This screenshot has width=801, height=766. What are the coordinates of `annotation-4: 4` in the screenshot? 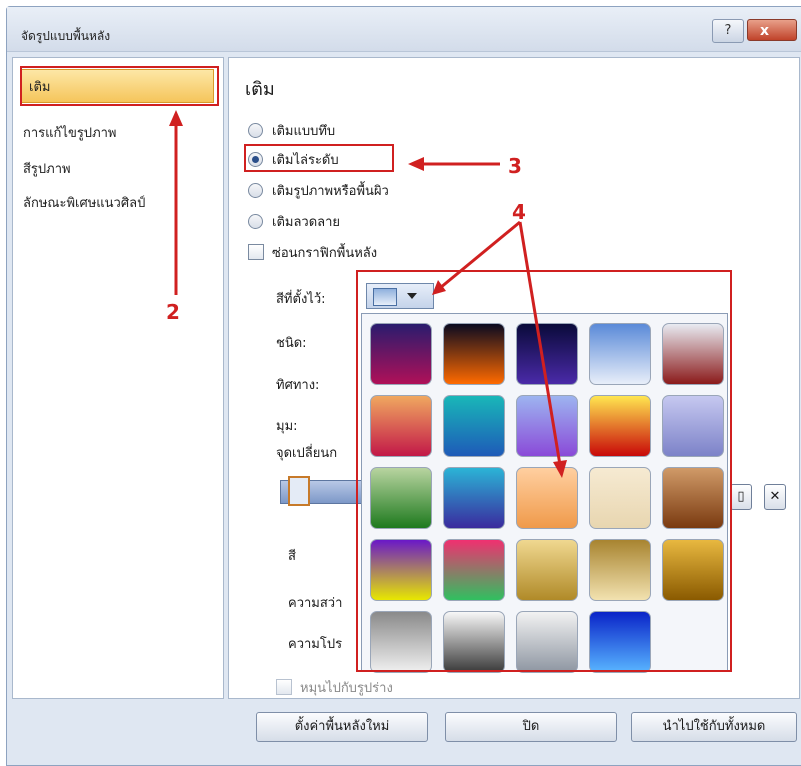 It's located at (519, 212).